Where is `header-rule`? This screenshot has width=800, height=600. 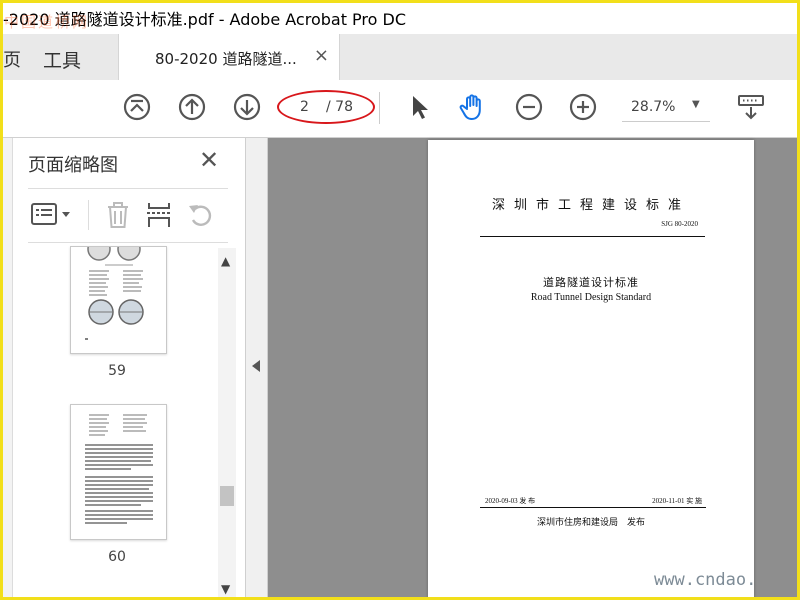 header-rule is located at coordinates (592, 236).